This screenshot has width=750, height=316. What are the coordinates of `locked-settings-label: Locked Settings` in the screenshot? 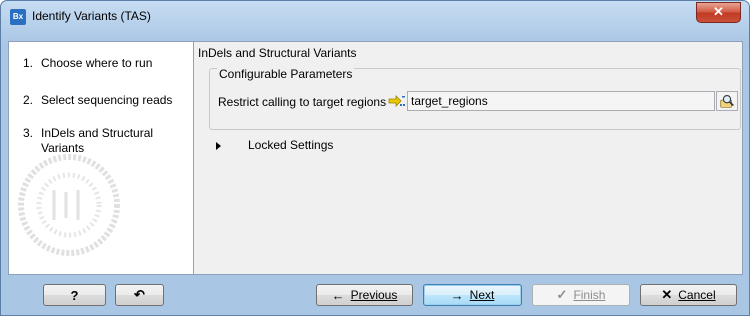 It's located at (291, 145).